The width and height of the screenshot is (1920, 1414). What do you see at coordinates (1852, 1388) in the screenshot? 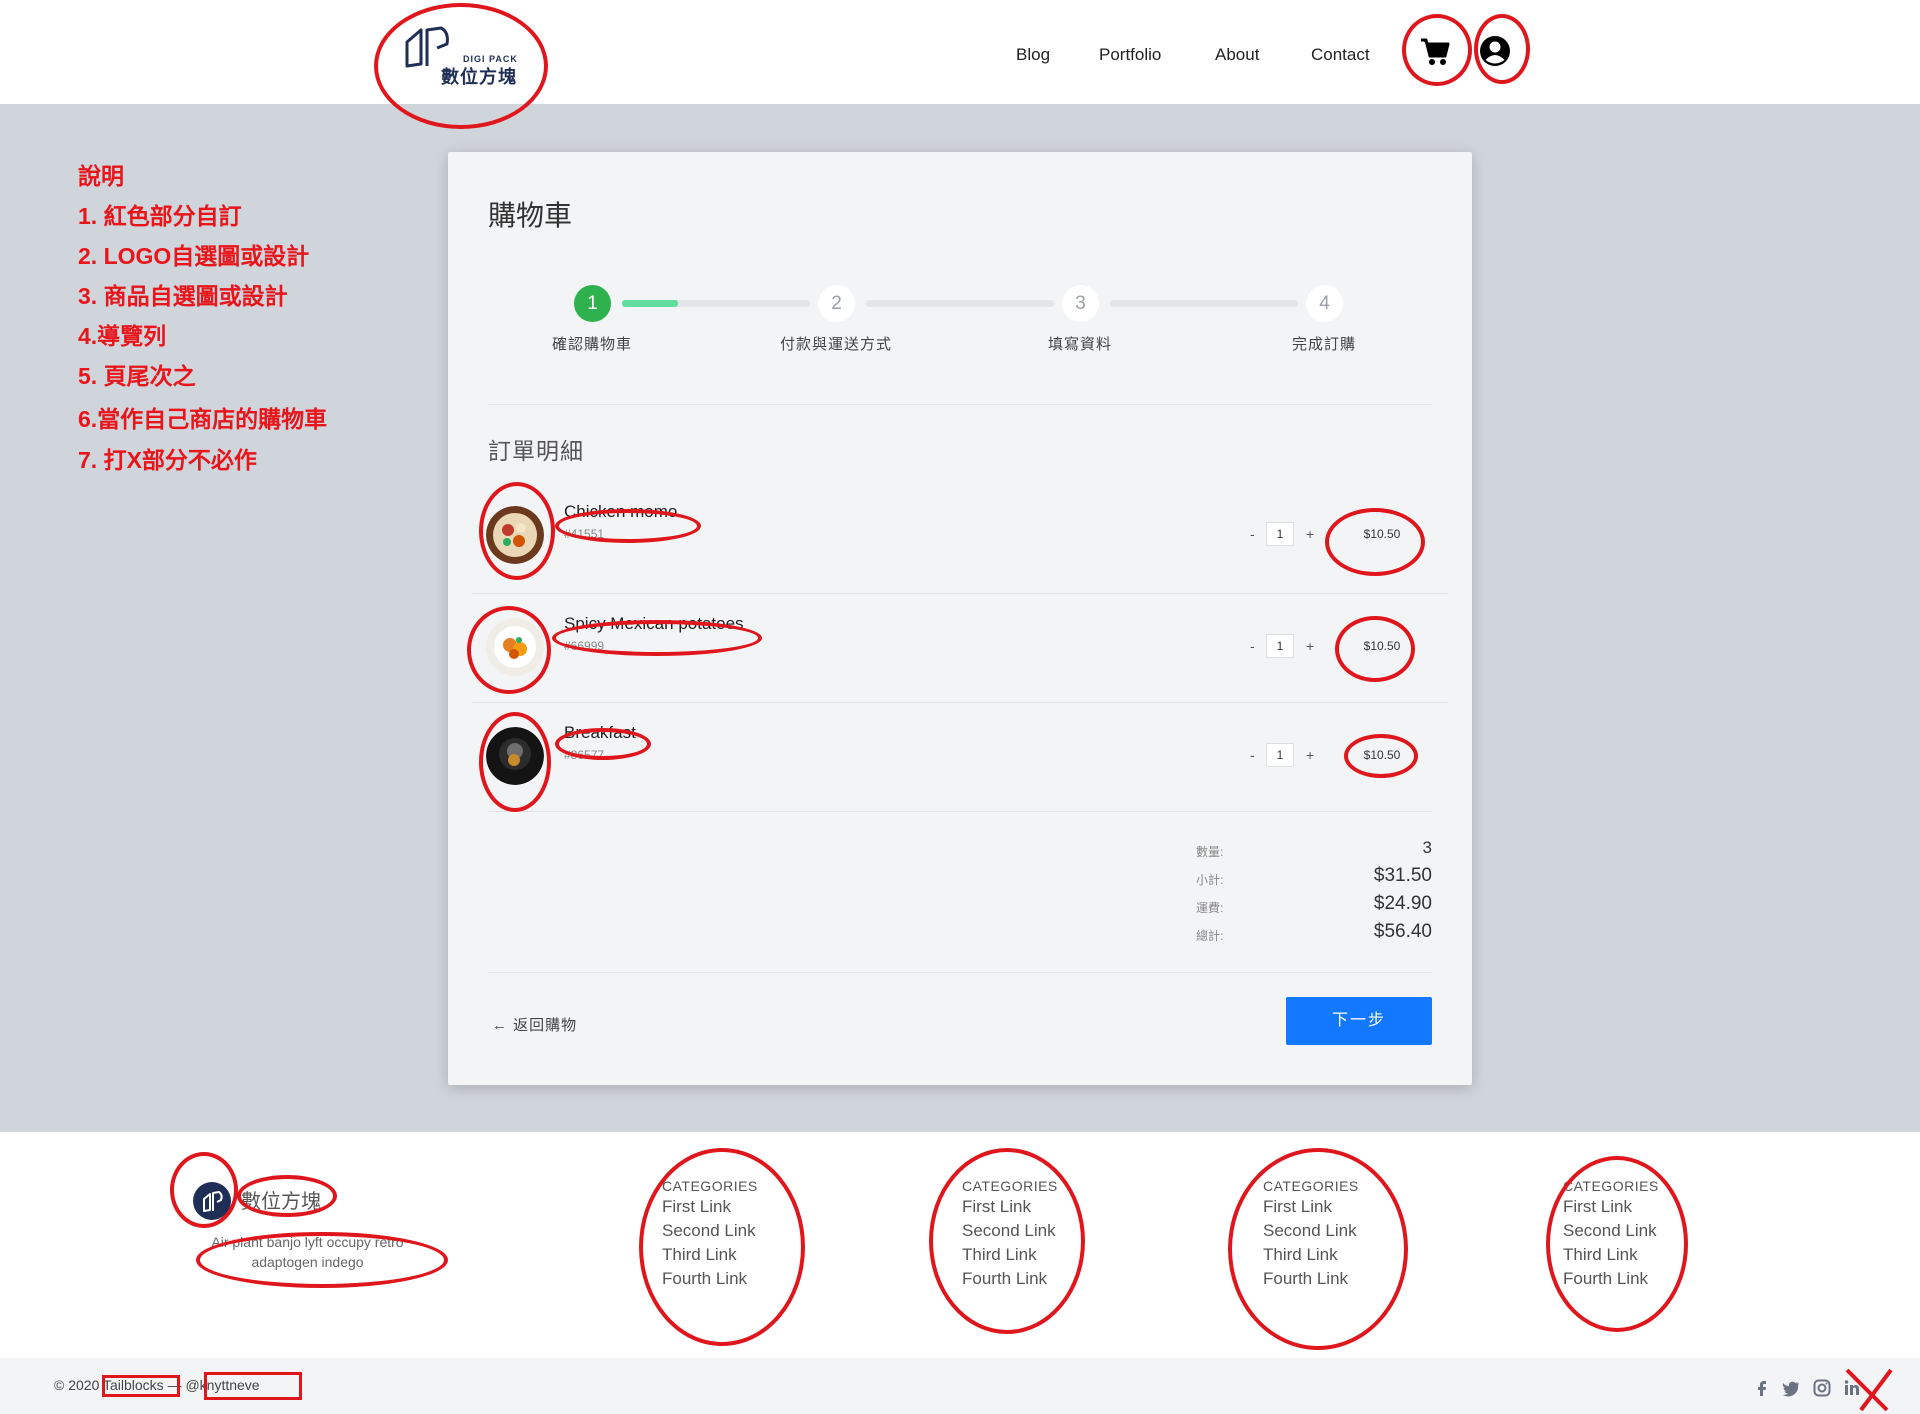
I see `linkedin-icon` at bounding box center [1852, 1388].